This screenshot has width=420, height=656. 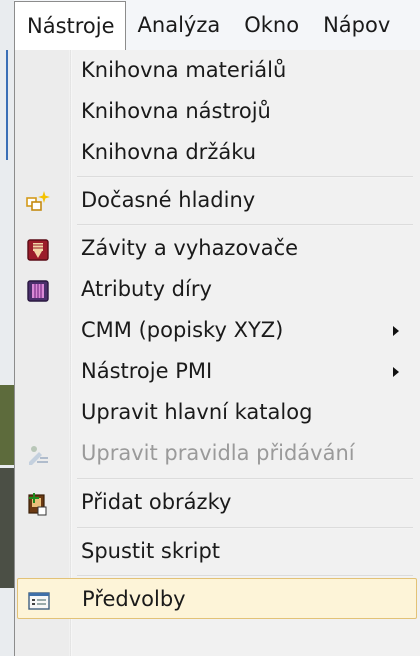 I want to click on menu-item-edit-add-rules: Upravit pravidla přidávání, so click(x=217, y=453).